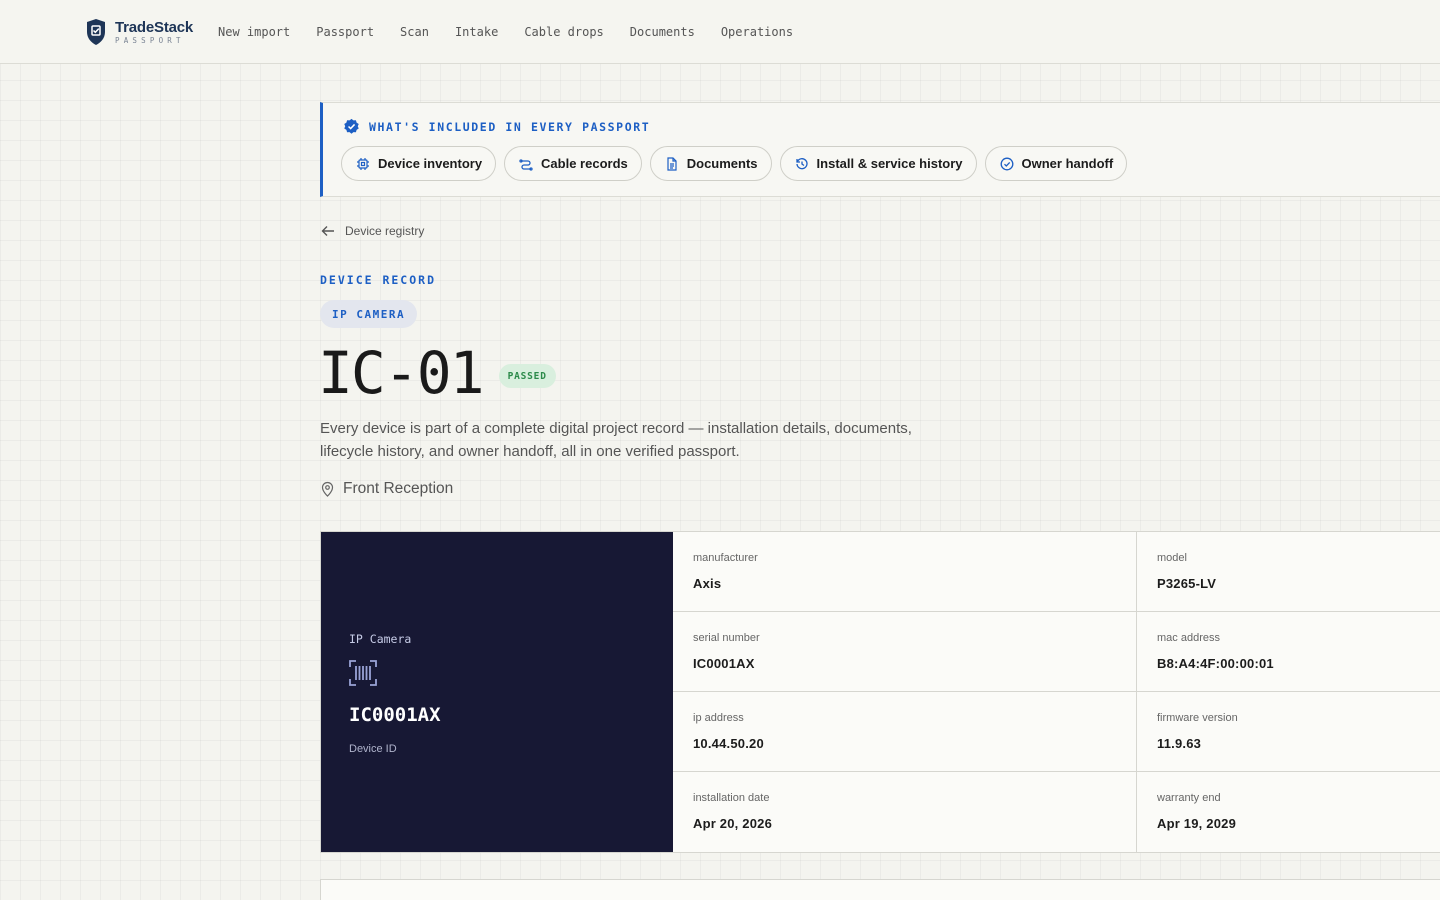  What do you see at coordinates (385, 231) in the screenshot?
I see `breadcrumb-label: Device registry` at bounding box center [385, 231].